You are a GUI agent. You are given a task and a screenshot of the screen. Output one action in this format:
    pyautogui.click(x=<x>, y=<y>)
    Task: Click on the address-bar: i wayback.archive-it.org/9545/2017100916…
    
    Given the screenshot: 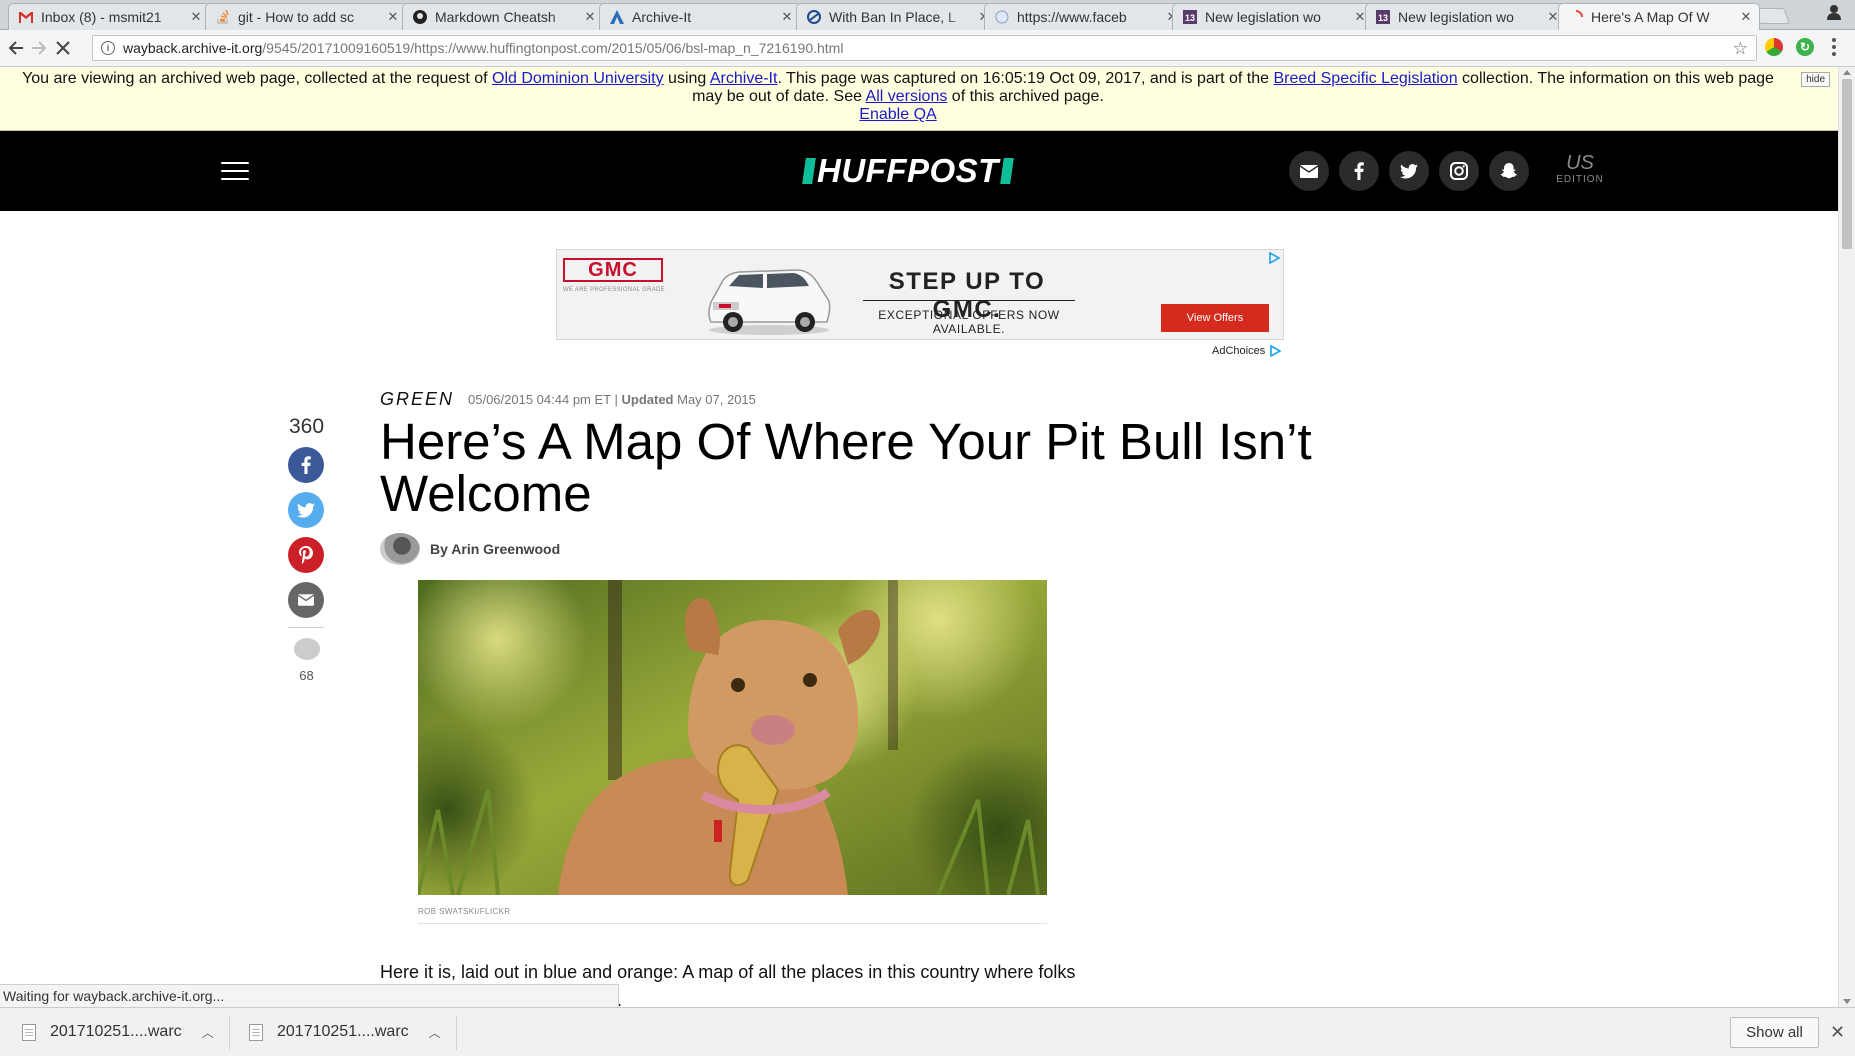 What is the action you would take?
    pyautogui.click(x=924, y=48)
    